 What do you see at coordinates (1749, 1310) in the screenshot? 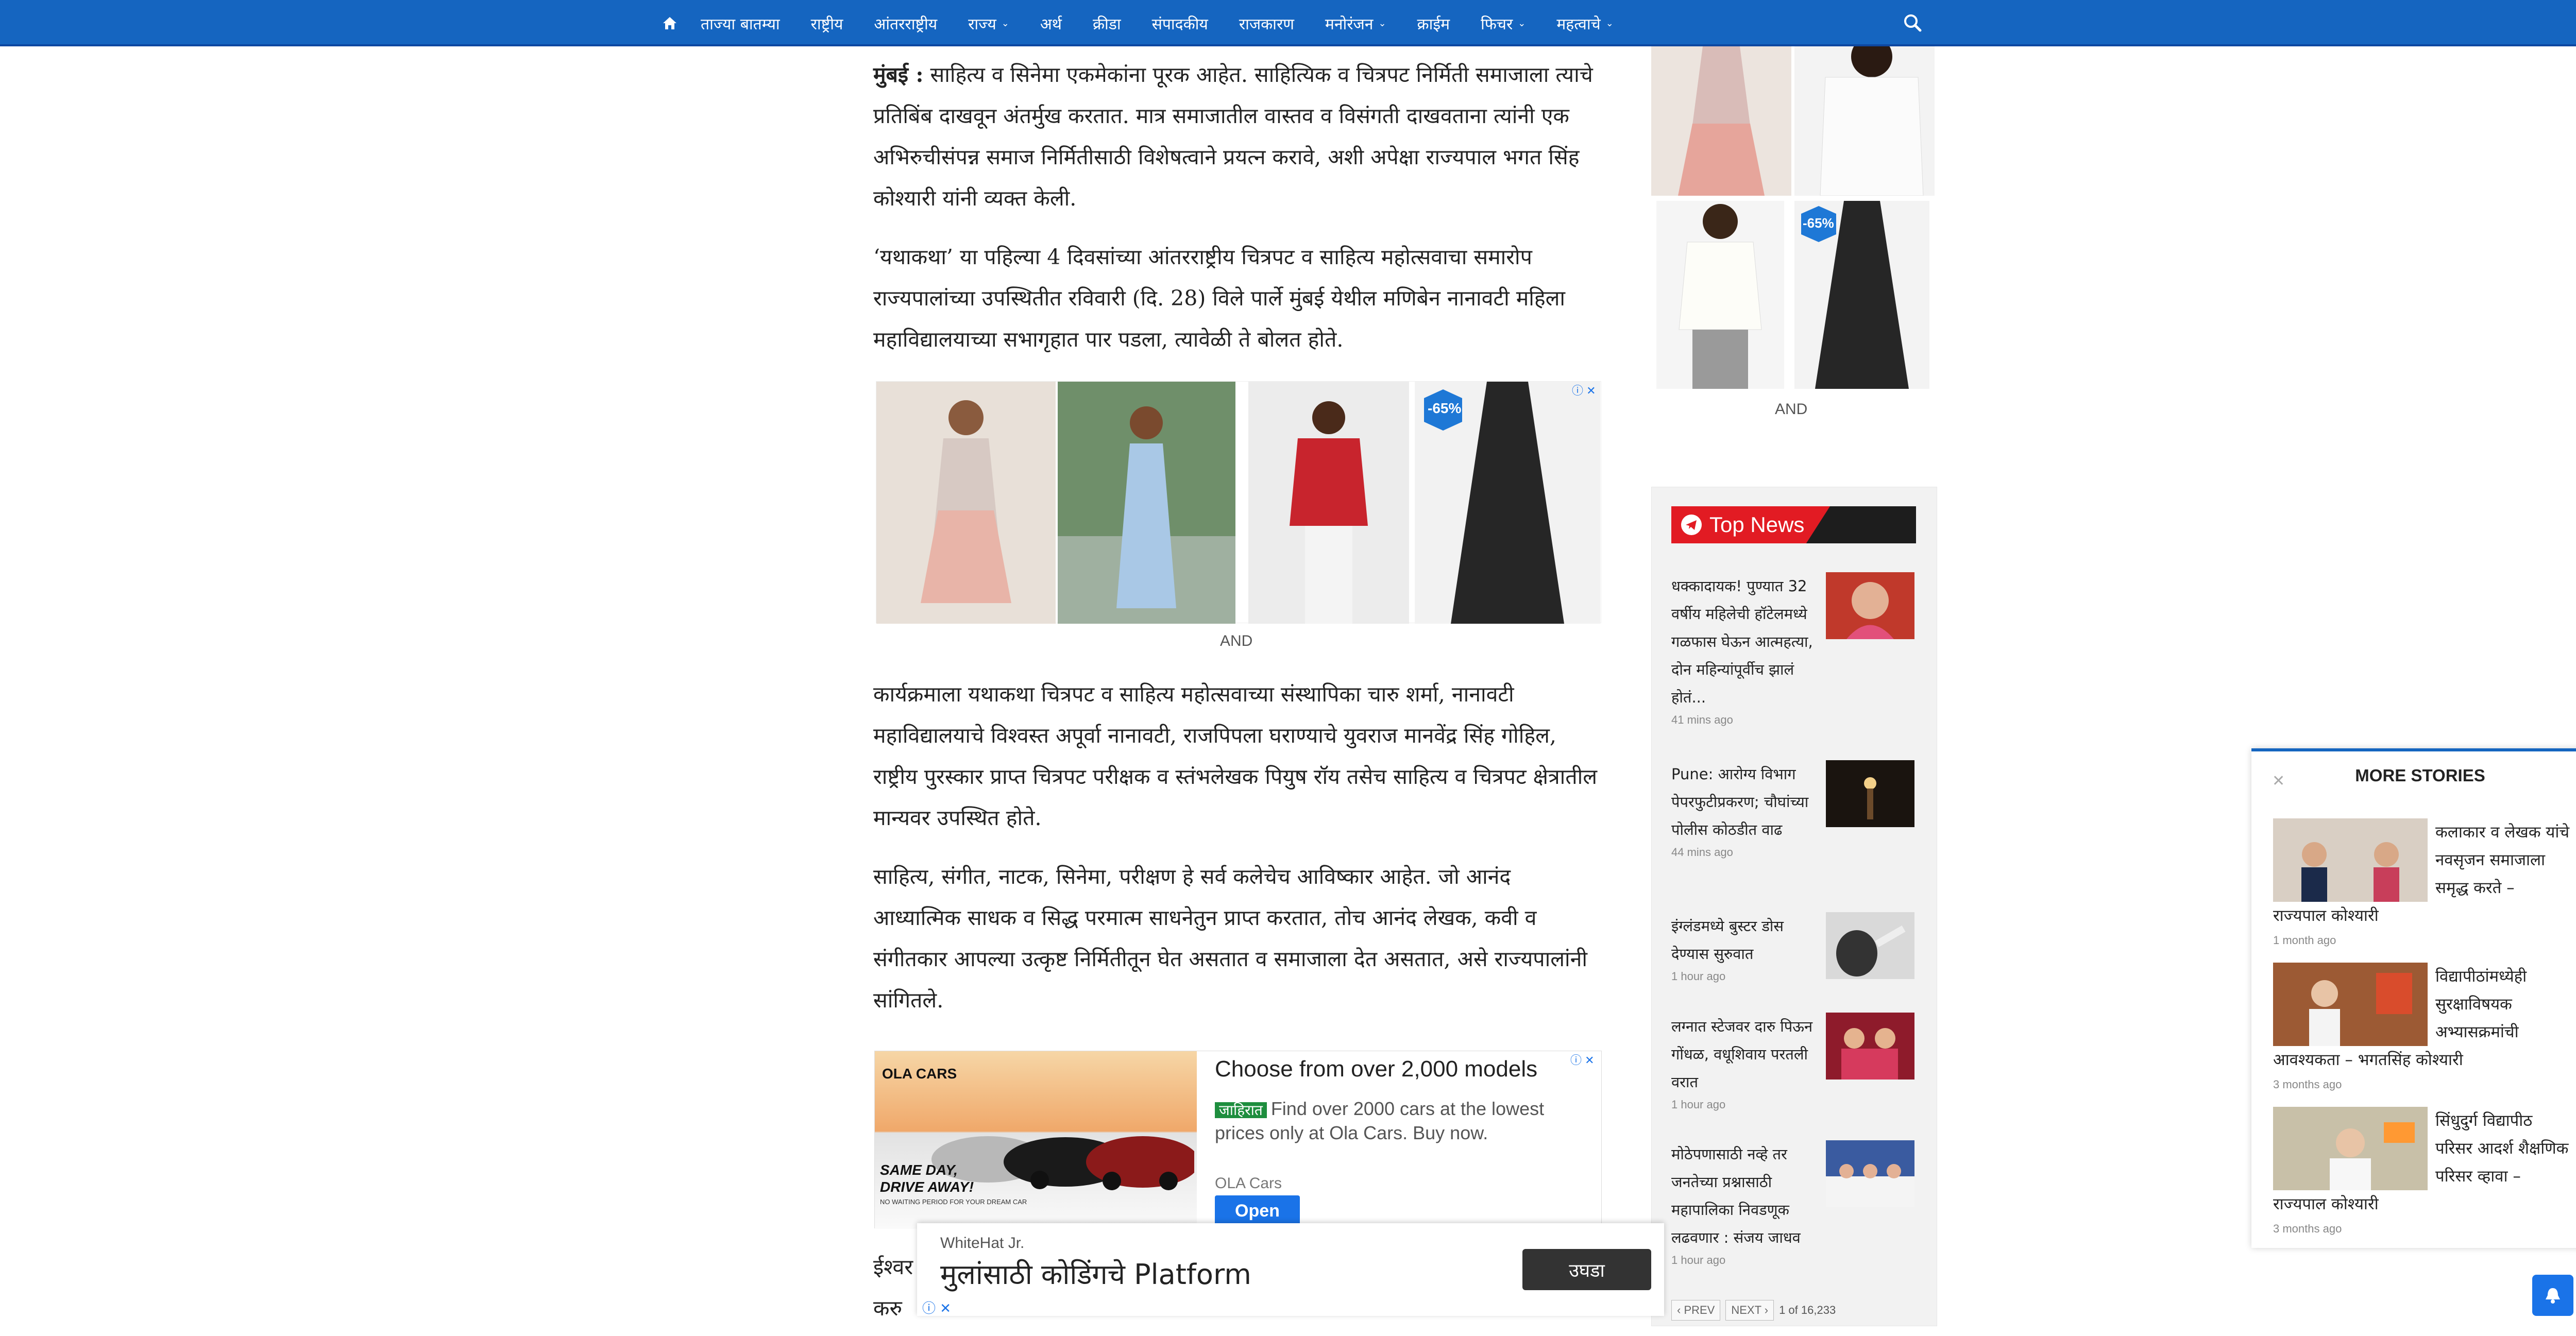
I see `next-button: NEXT ›` at bounding box center [1749, 1310].